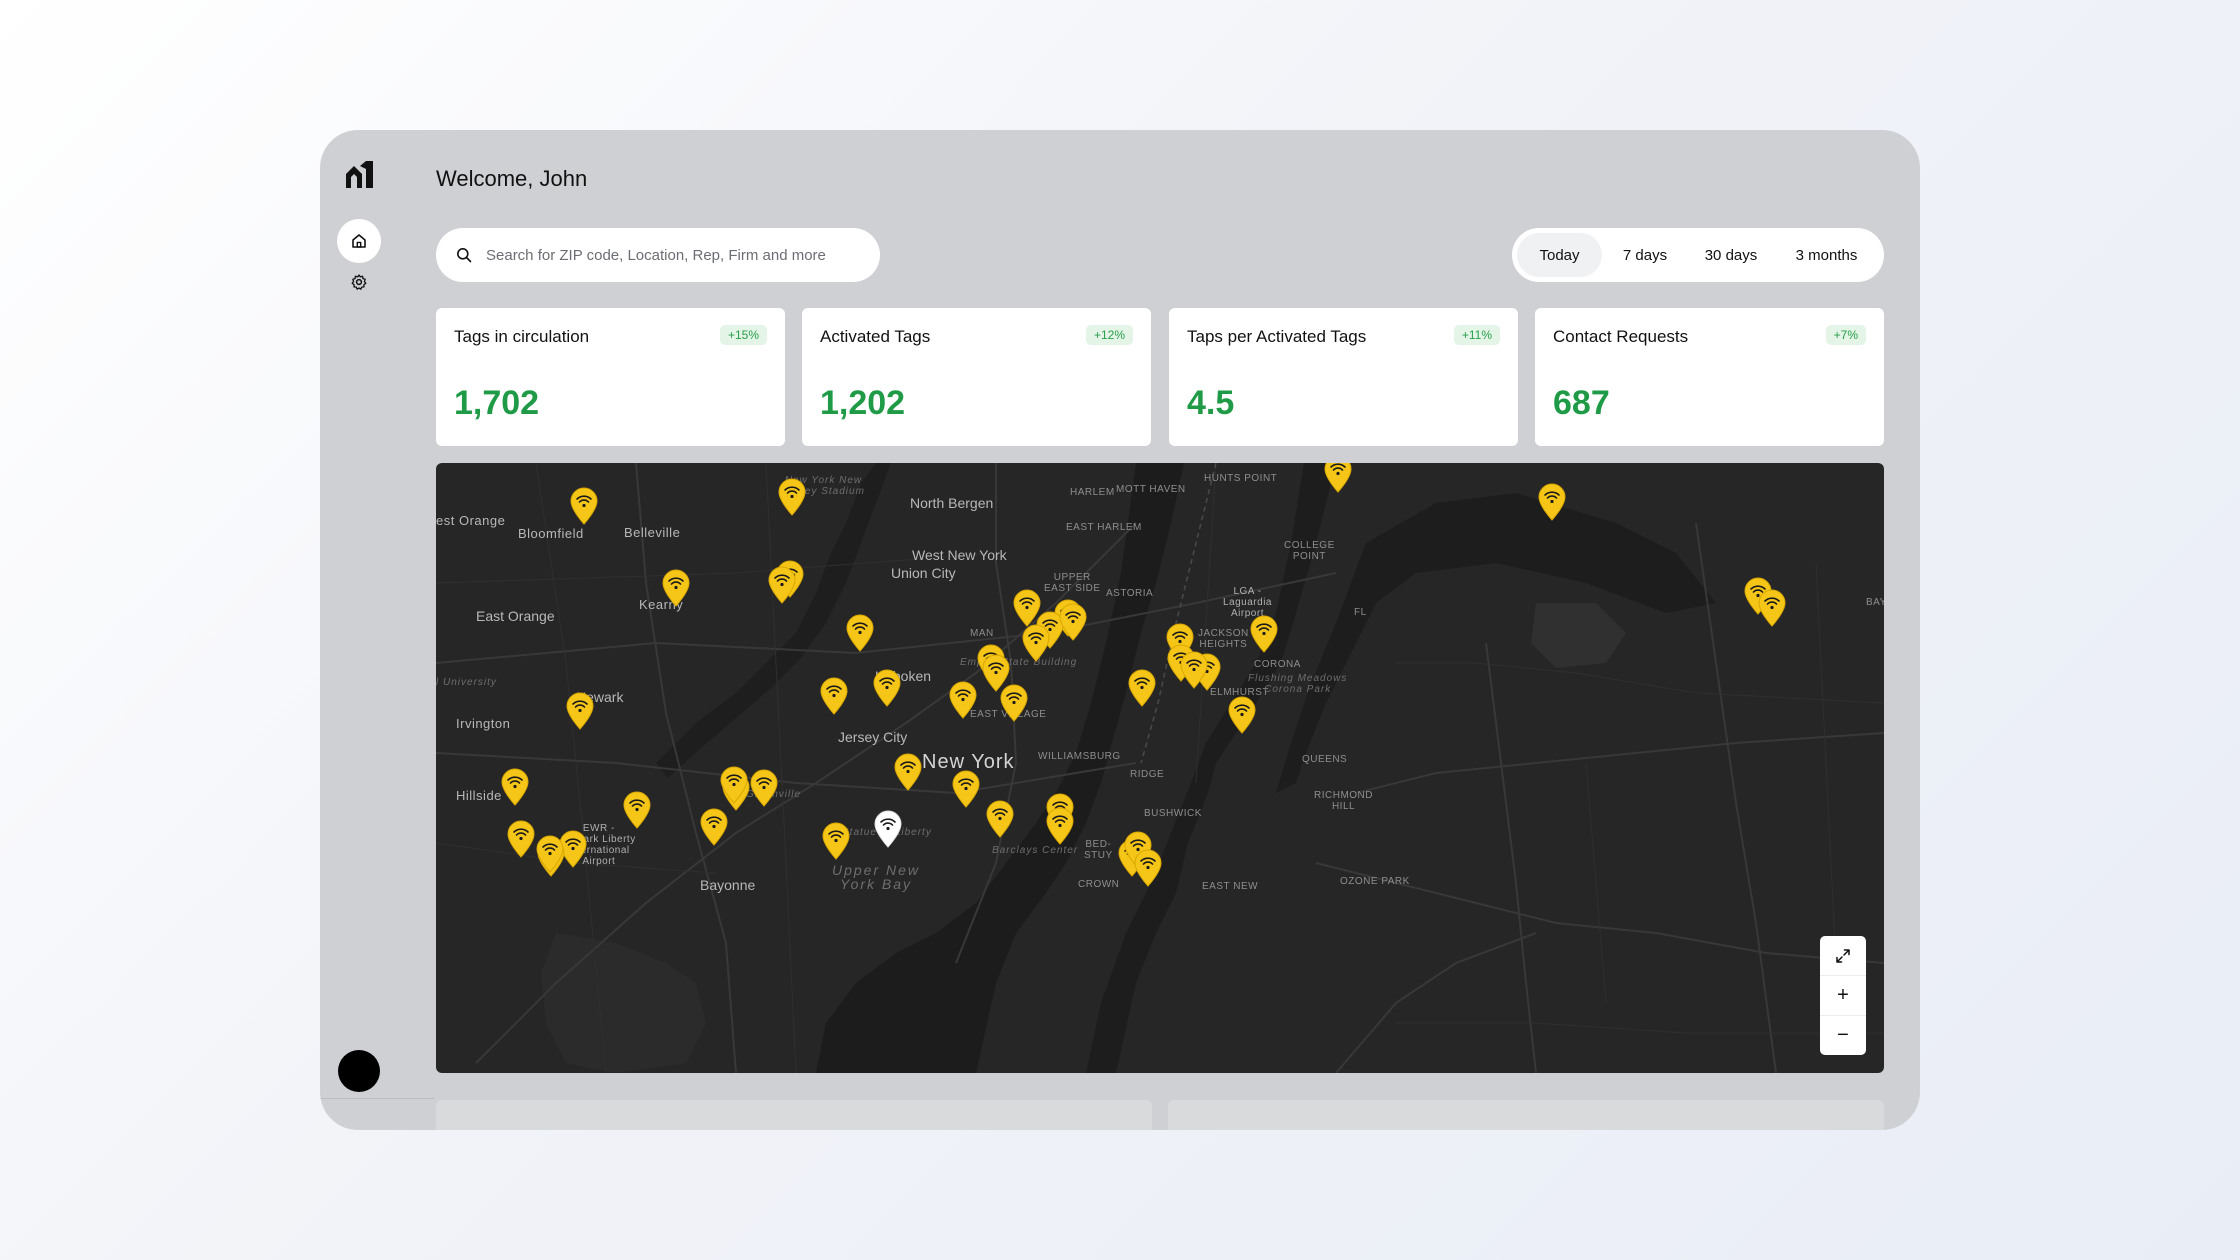 The width and height of the screenshot is (2240, 1260). I want to click on date-range-selector: Today 7 days 30 days 3 months, so click(1698, 255).